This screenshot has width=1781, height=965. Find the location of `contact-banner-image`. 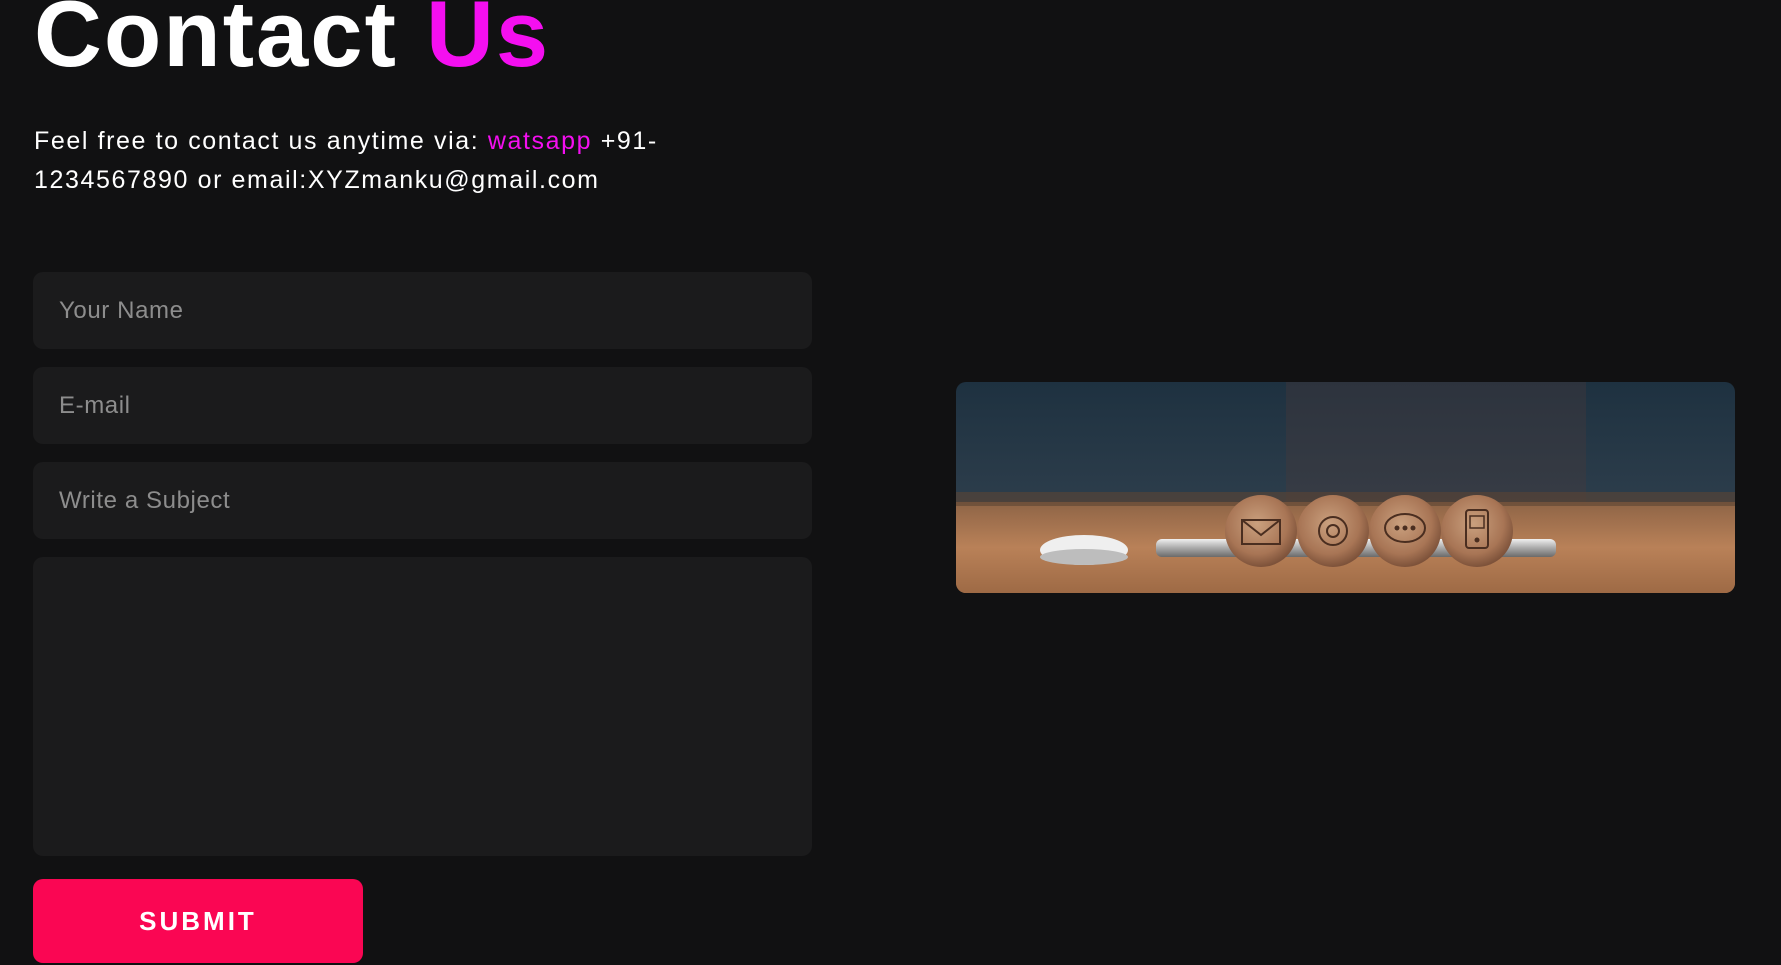

contact-banner-image is located at coordinates (1345, 487).